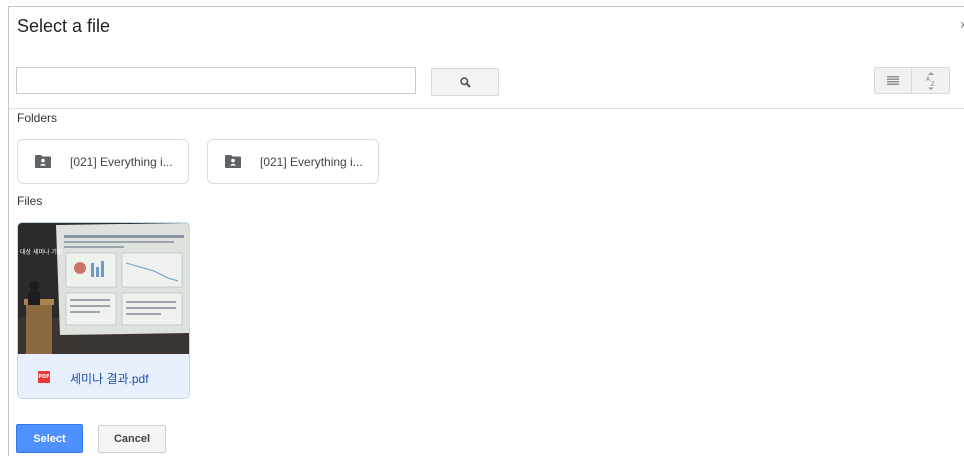  Describe the element at coordinates (132, 439) in the screenshot. I see `cancel-button: Cancel` at that location.